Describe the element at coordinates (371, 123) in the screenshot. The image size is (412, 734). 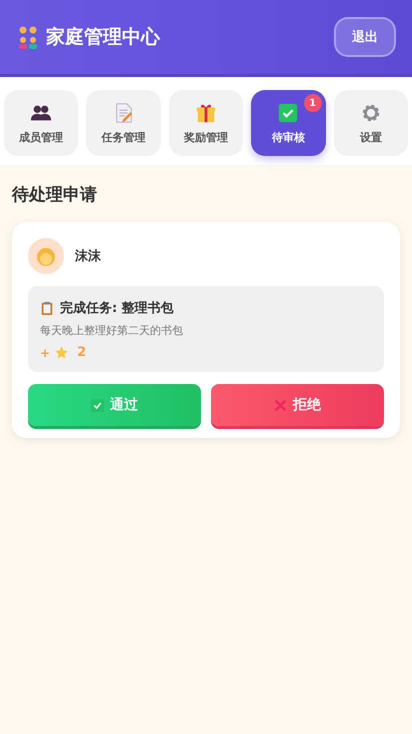
I see `nav-tab: 设置` at that location.